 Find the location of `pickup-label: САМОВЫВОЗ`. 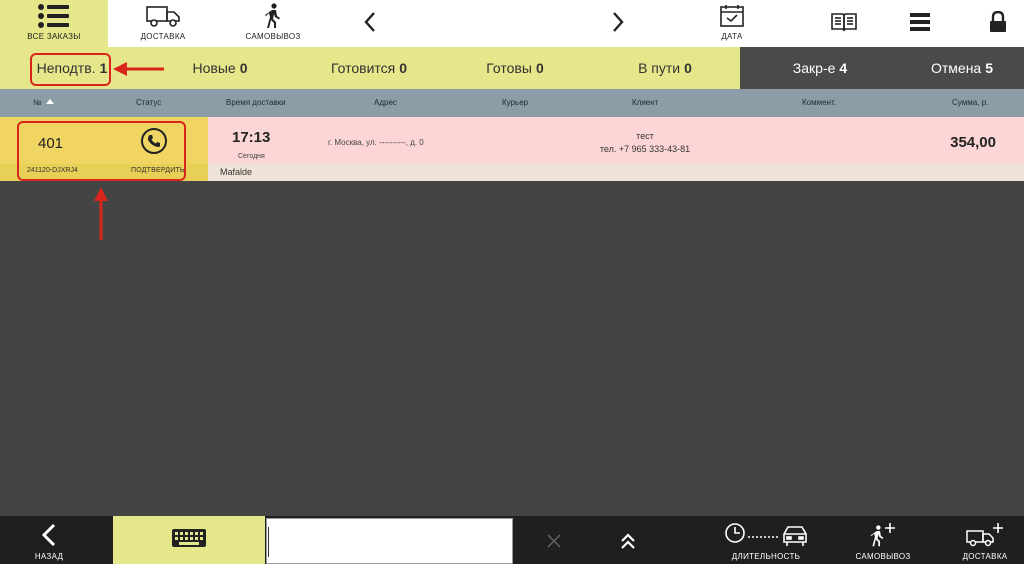

pickup-label: САМОВЫВОЗ is located at coordinates (273, 36).